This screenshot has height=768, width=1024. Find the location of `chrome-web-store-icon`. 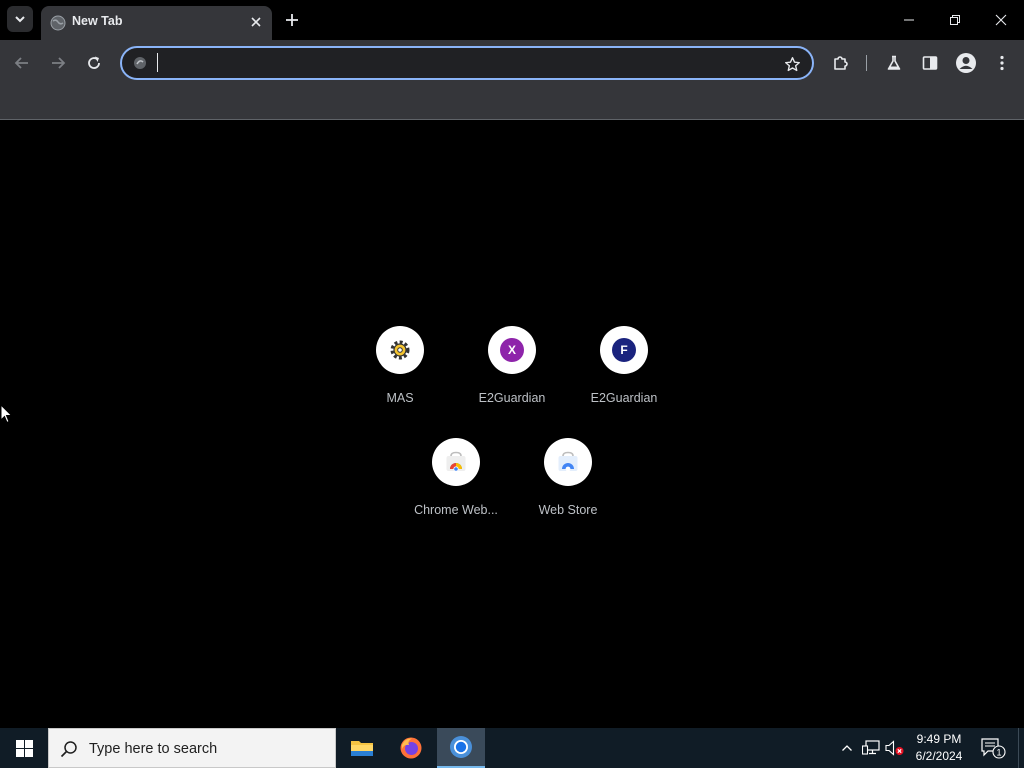

chrome-web-store-icon is located at coordinates (456, 461).